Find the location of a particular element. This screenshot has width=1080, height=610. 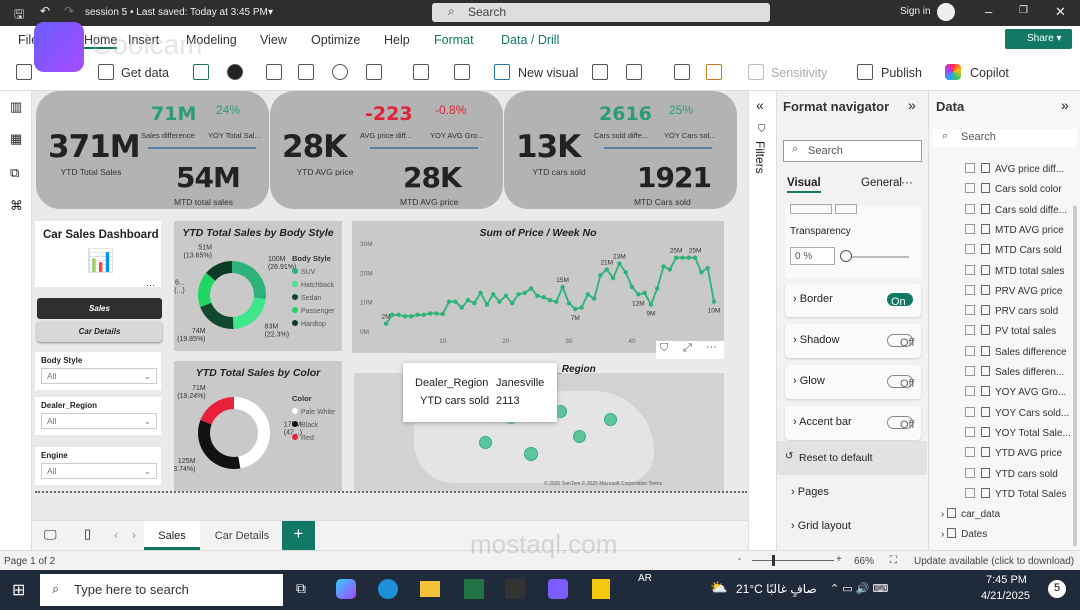

color-picker is located at coordinates (811, 209).